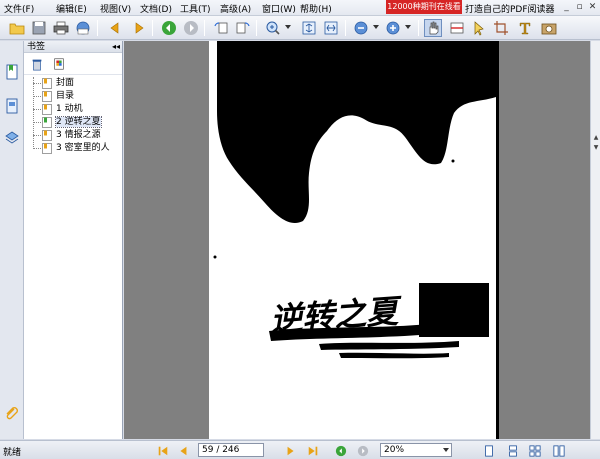  What do you see at coordinates (12, 106) in the screenshot?
I see `thumbnails-tab-icon` at bounding box center [12, 106].